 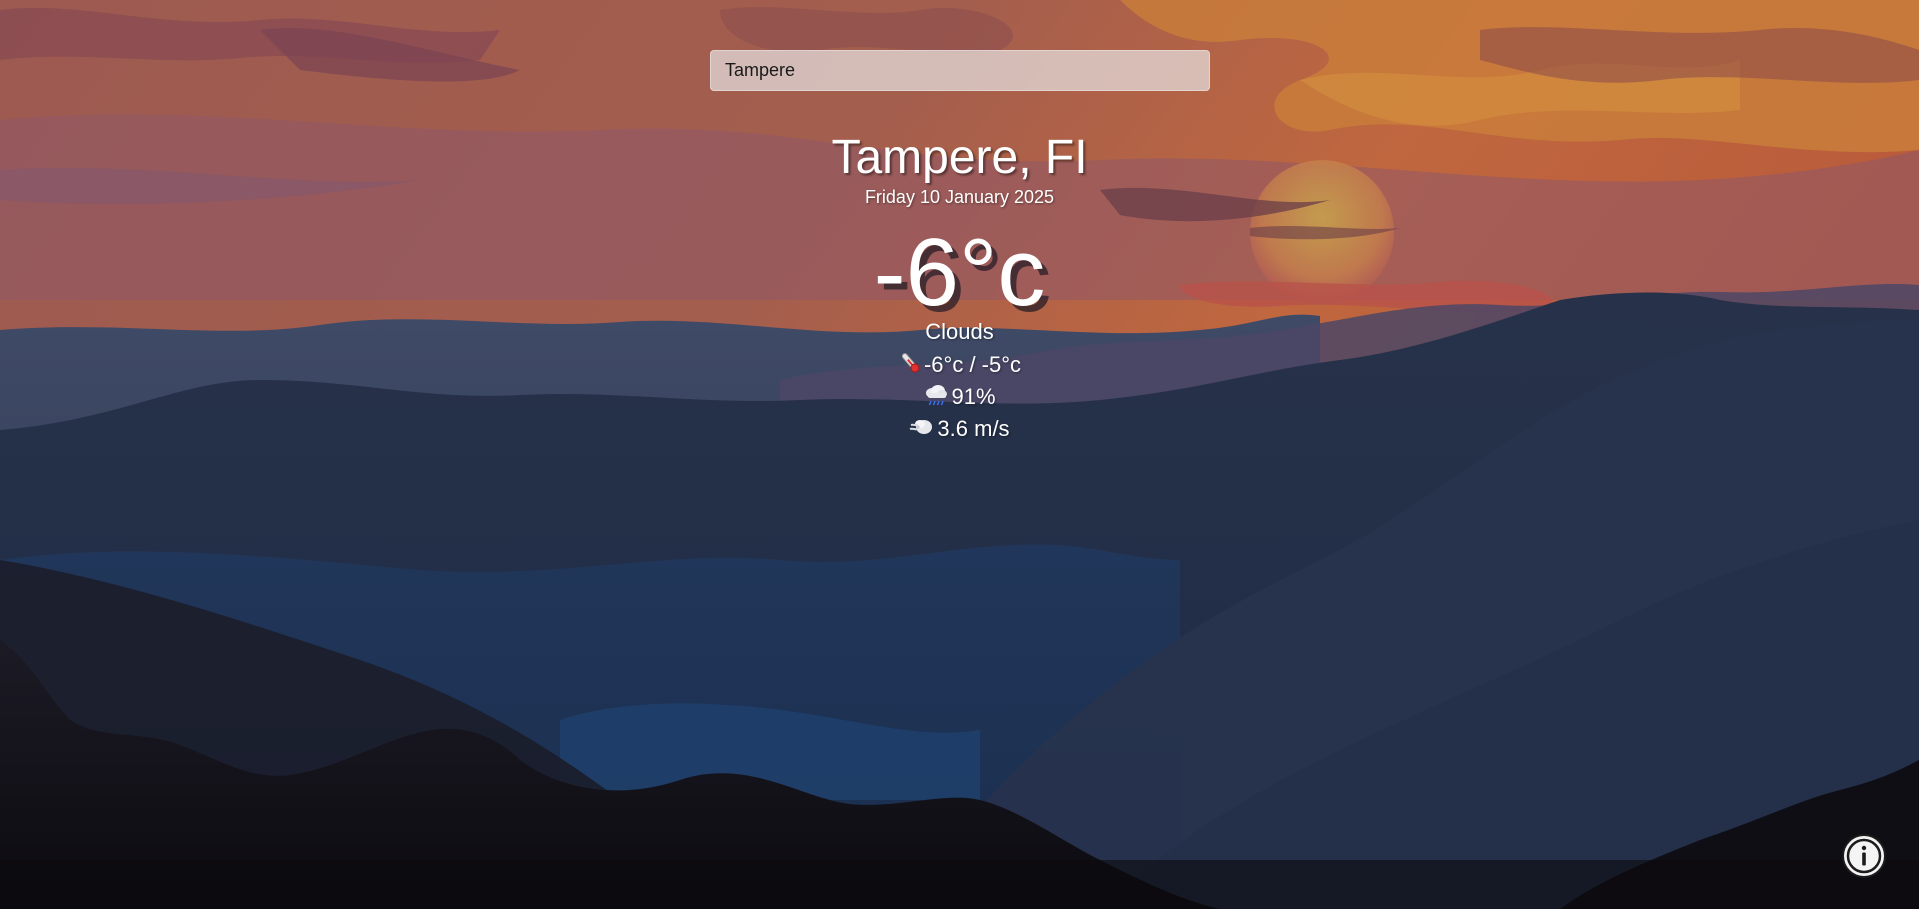 What do you see at coordinates (910, 367) in the screenshot?
I see `thermometer-icon` at bounding box center [910, 367].